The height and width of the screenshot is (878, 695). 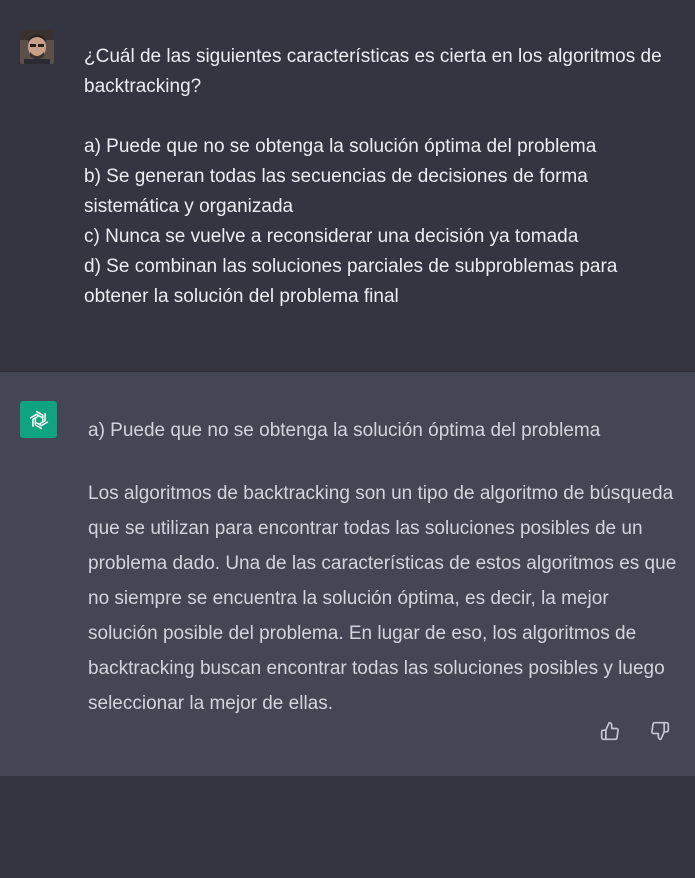 What do you see at coordinates (347, 827) in the screenshot?
I see `empty-area` at bounding box center [347, 827].